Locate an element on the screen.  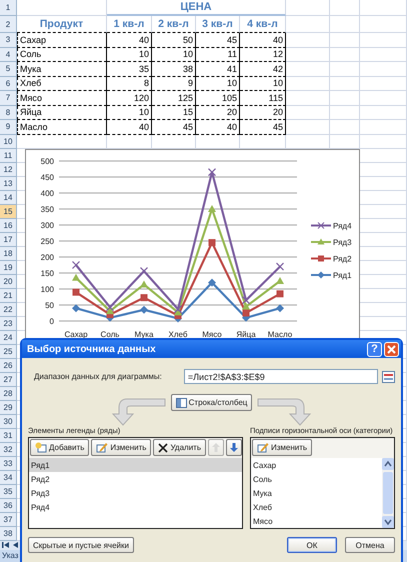
axis-label: 50 is located at coordinates (49, 305).